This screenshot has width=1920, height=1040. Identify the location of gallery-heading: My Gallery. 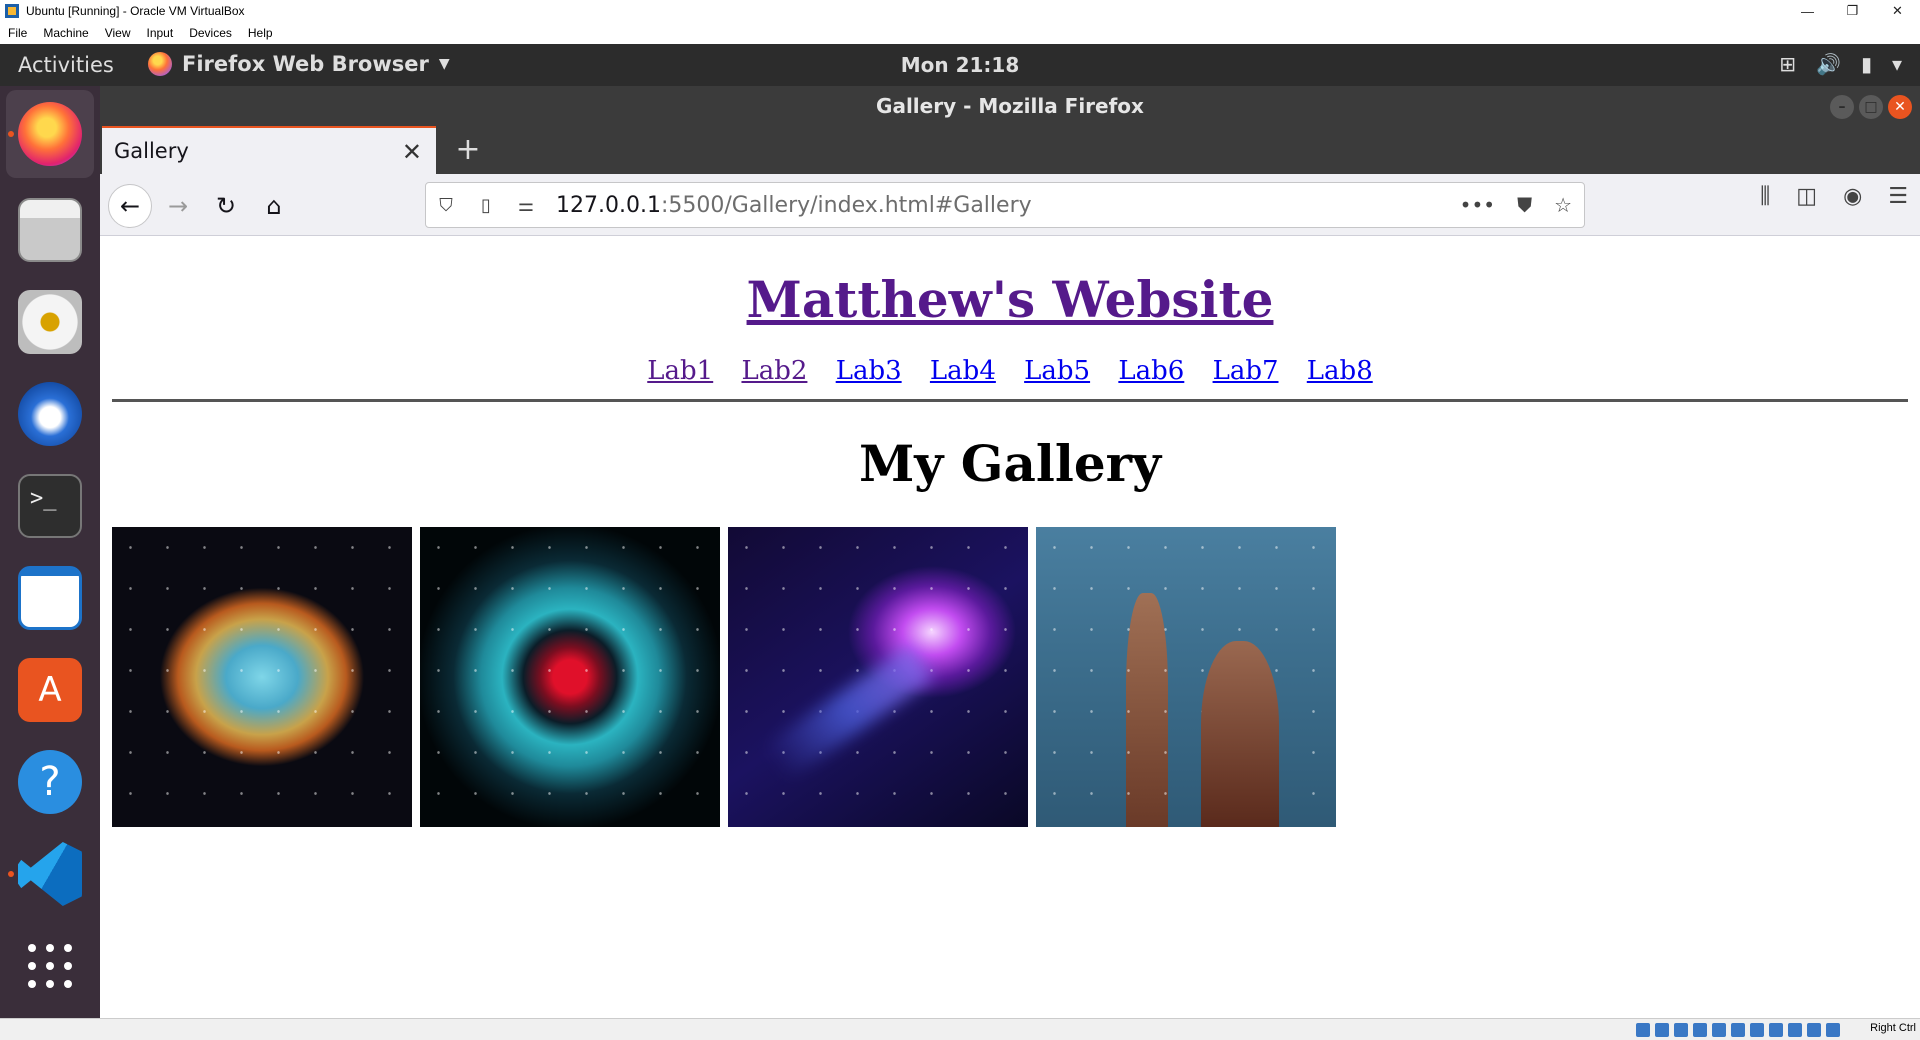
(1010, 463).